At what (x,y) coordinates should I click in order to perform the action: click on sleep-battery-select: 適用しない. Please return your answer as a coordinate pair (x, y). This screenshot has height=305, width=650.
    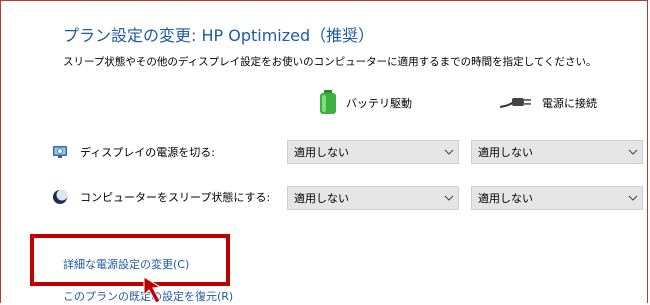
    Looking at the image, I should click on (373, 198).